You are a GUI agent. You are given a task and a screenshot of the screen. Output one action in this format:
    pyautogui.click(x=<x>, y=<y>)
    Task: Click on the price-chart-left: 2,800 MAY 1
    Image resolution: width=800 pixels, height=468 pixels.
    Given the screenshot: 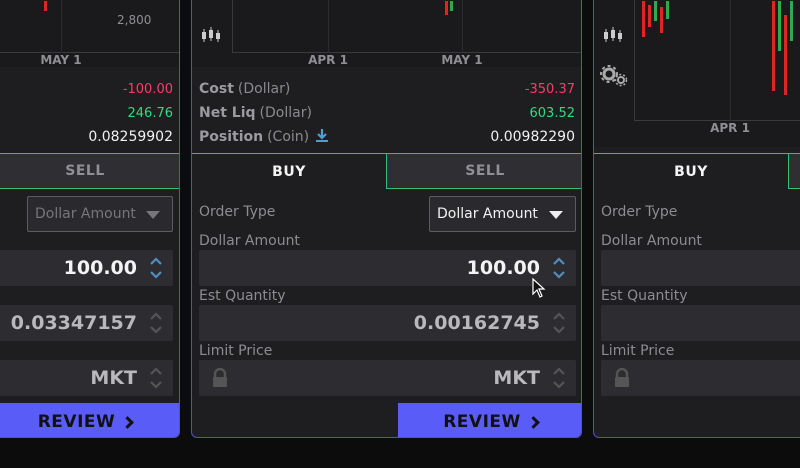 What is the action you would take?
    pyautogui.click(x=89, y=33)
    